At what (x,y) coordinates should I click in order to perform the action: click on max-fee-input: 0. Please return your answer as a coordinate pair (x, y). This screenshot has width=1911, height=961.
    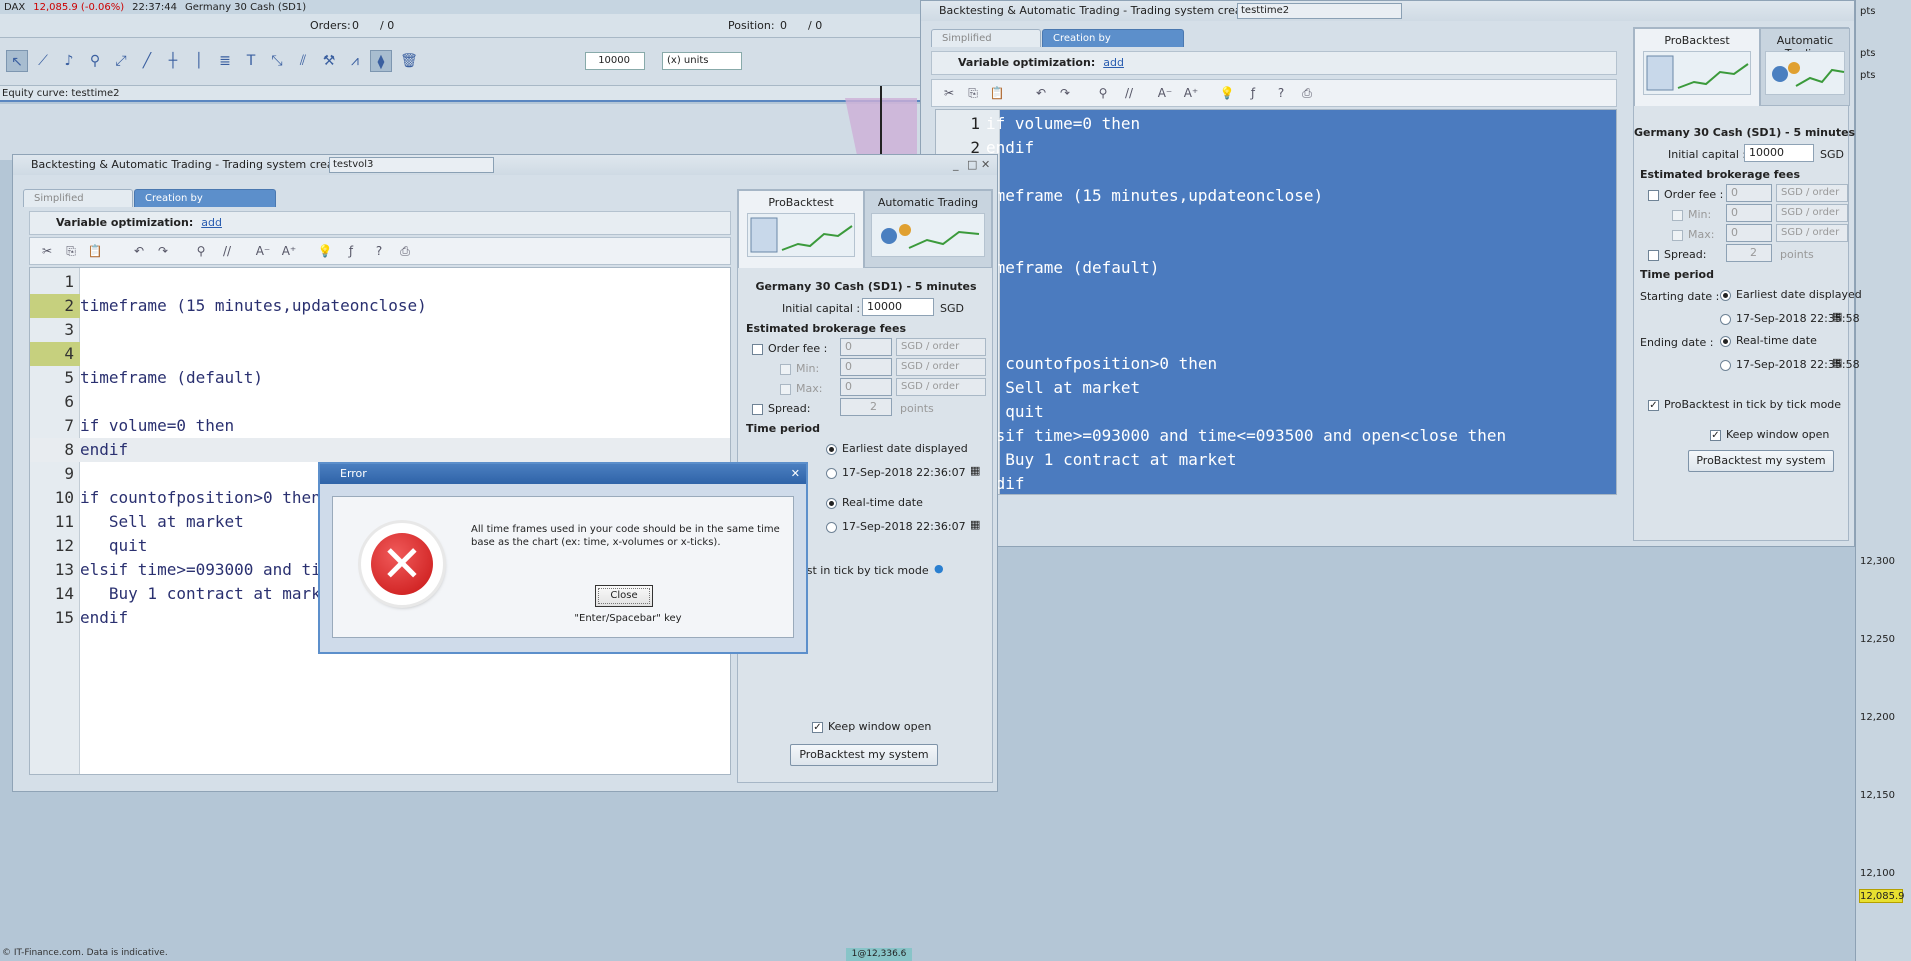
    Looking at the image, I should click on (866, 387).